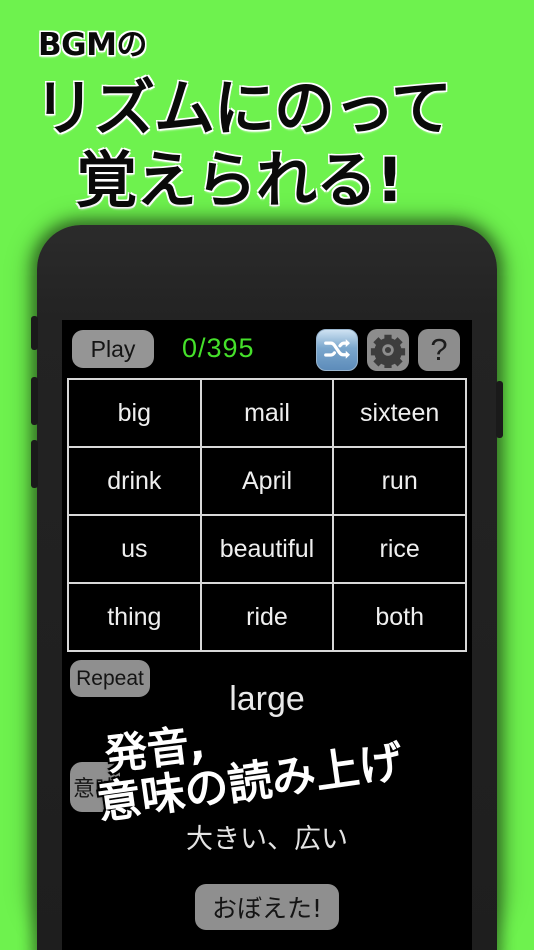  Describe the element at coordinates (267, 839) in the screenshot. I see `word-translation: 大きい、広い` at that location.